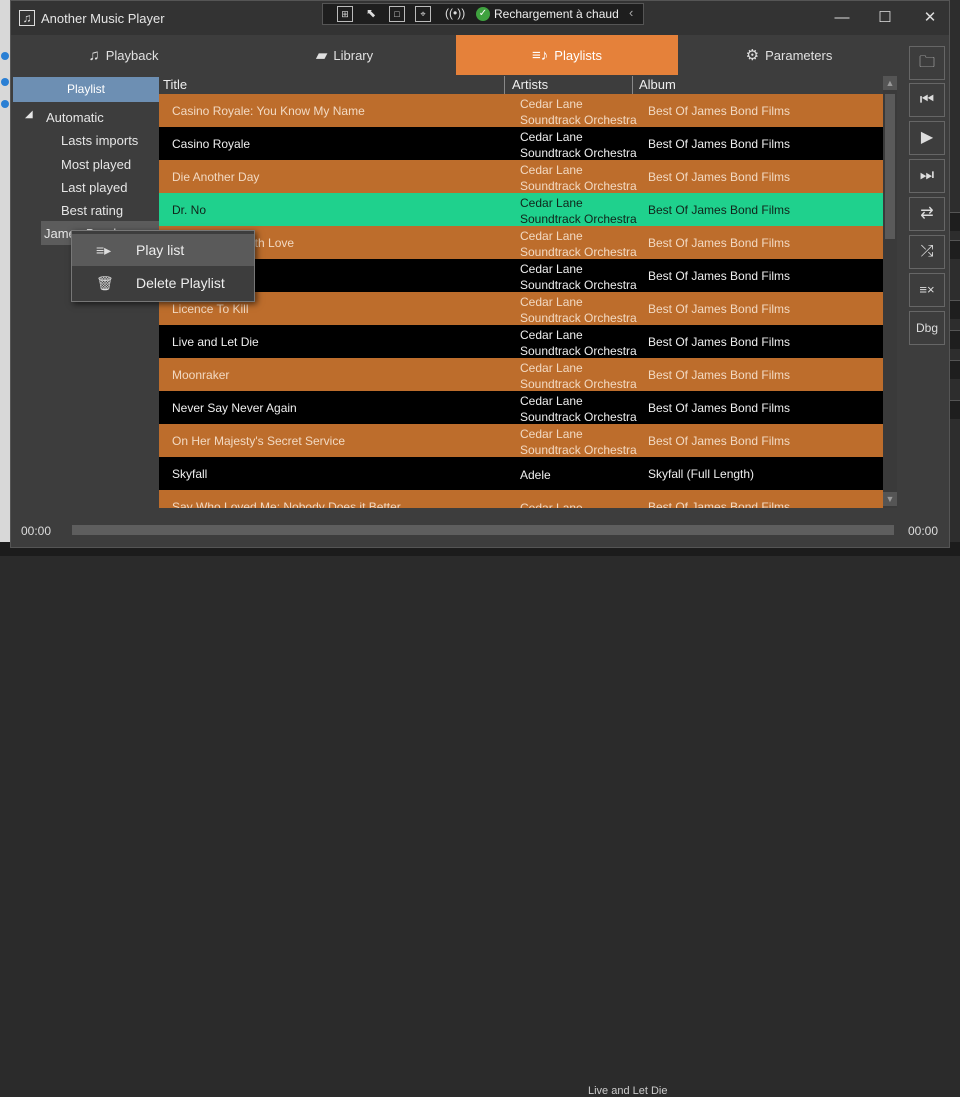 The image size is (960, 1097). I want to click on minimize-button: —, so click(842, 18).